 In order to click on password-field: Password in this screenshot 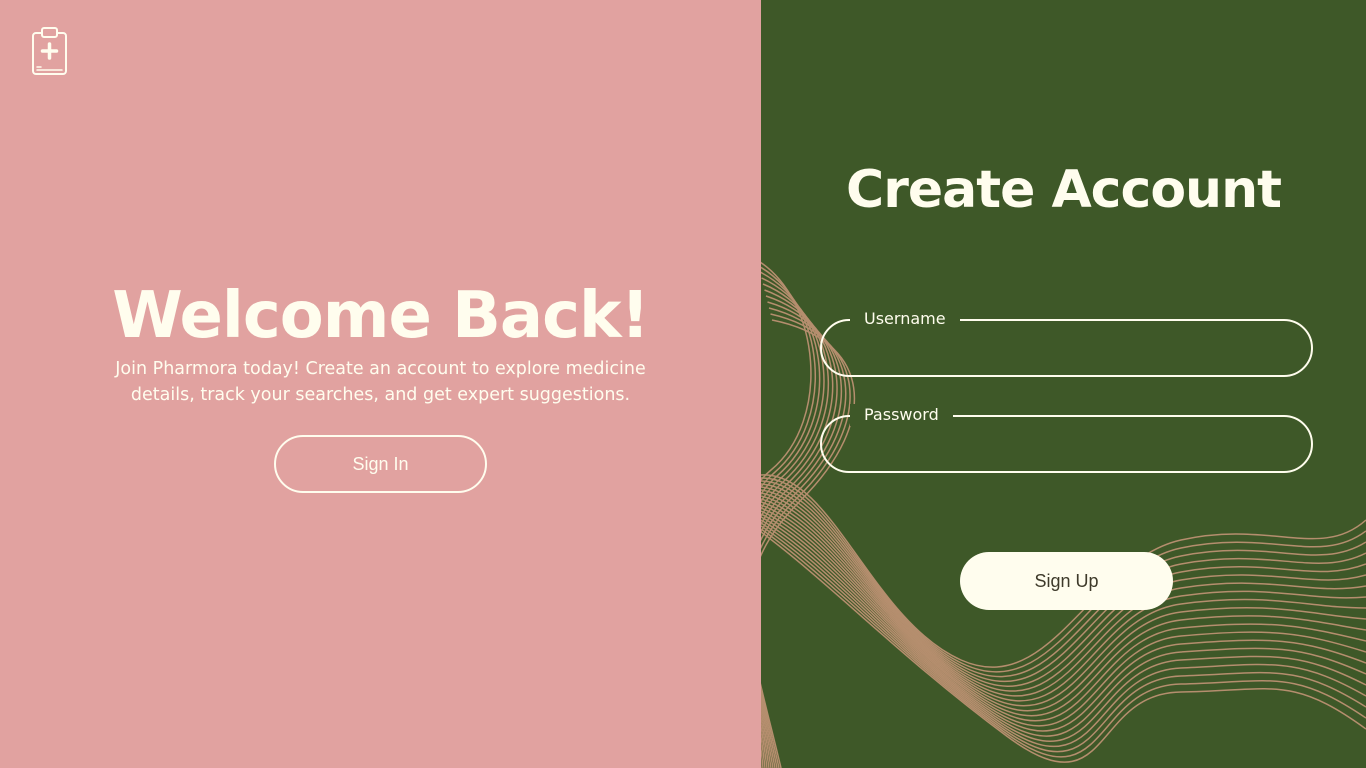, I will do `click(1066, 438)`.